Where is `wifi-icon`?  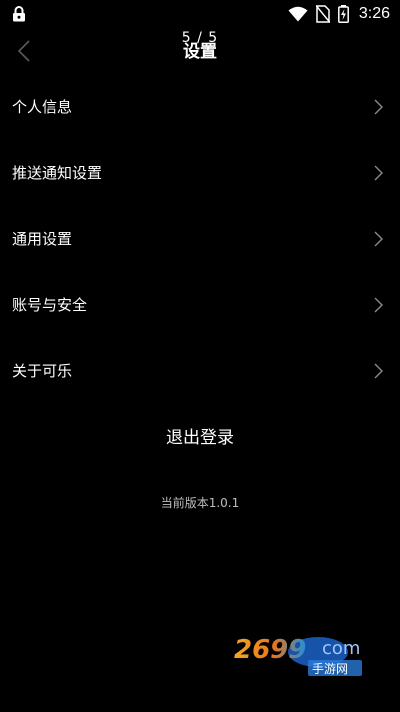
wifi-icon is located at coordinates (298, 14).